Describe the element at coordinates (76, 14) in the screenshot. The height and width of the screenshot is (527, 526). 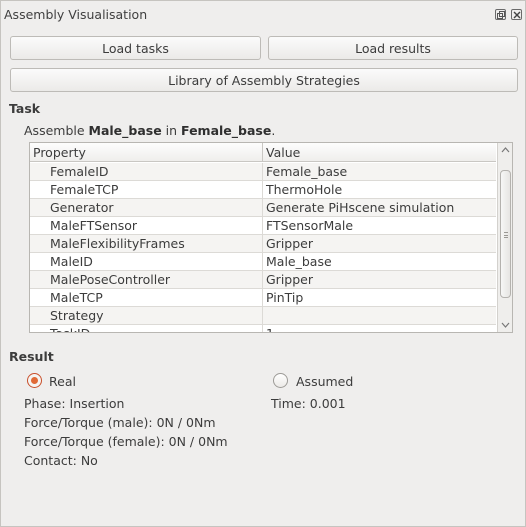
I see `window-title: Assembly Visualisation` at that location.